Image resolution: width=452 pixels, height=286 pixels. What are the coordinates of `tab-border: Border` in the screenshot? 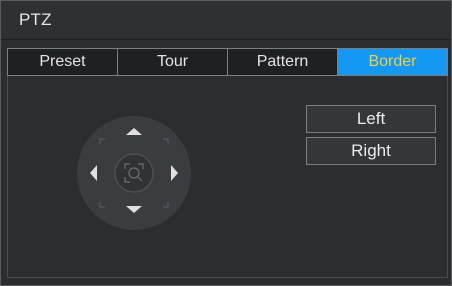 It's located at (392, 62).